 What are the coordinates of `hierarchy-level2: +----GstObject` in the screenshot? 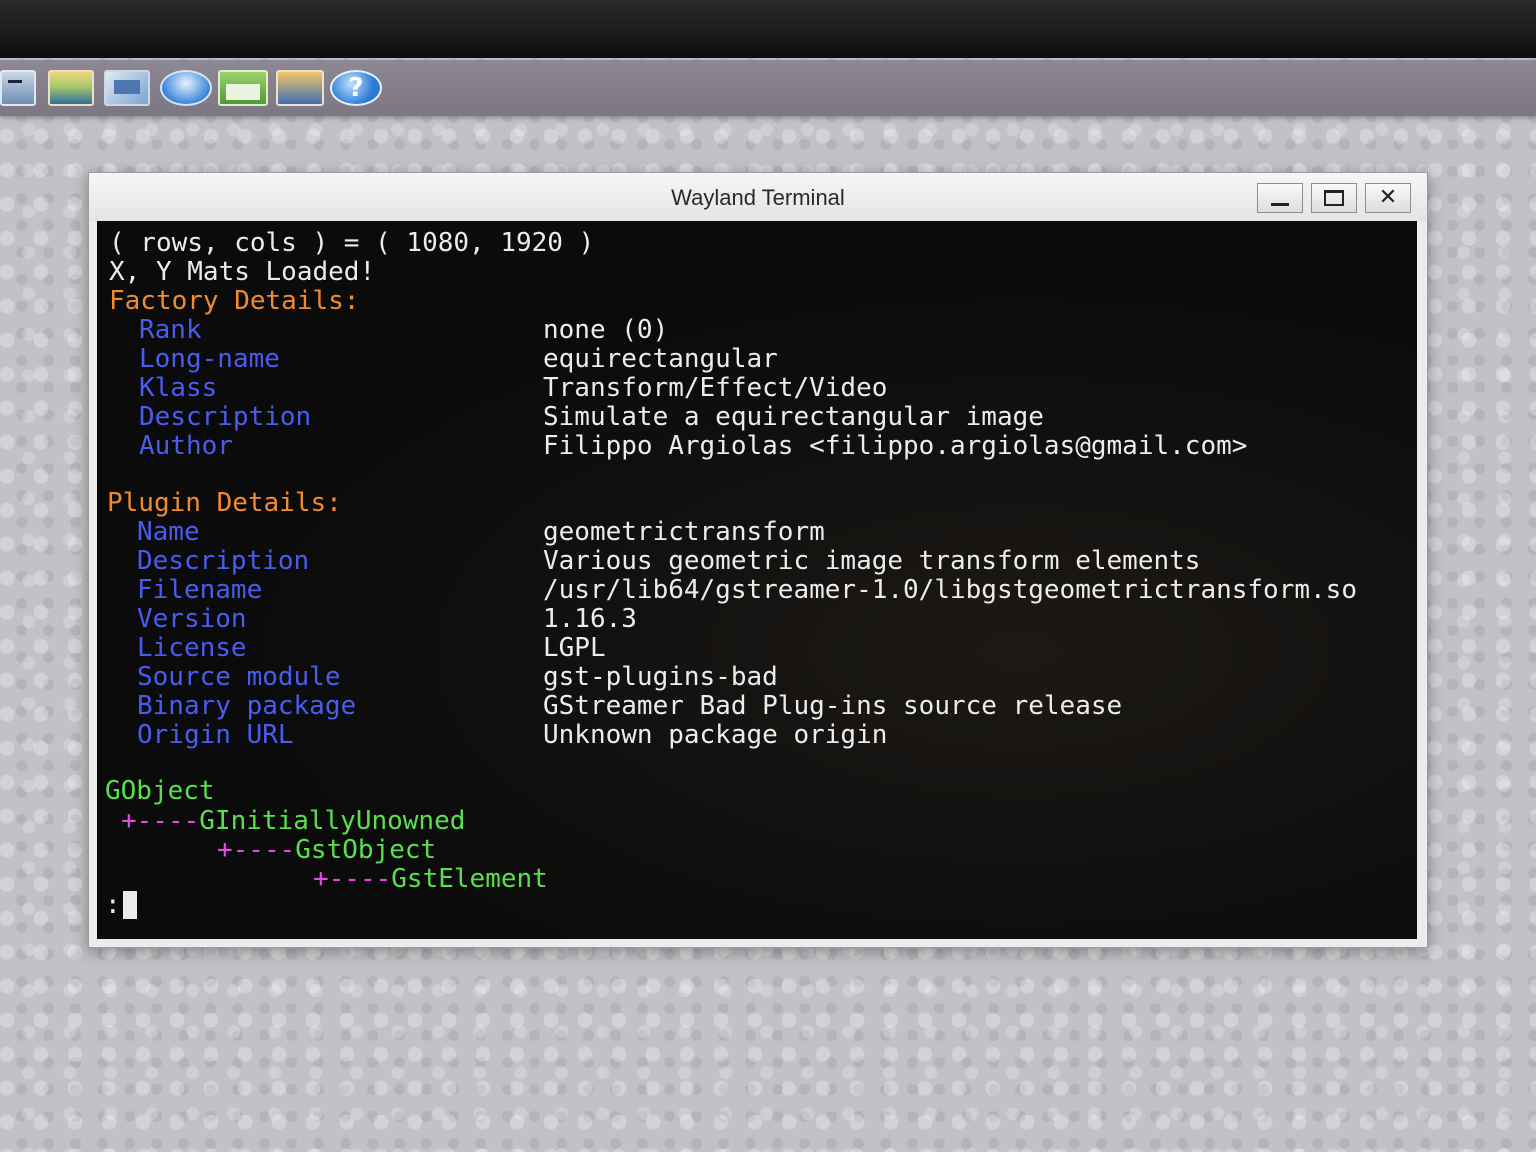 It's located at (326, 850).